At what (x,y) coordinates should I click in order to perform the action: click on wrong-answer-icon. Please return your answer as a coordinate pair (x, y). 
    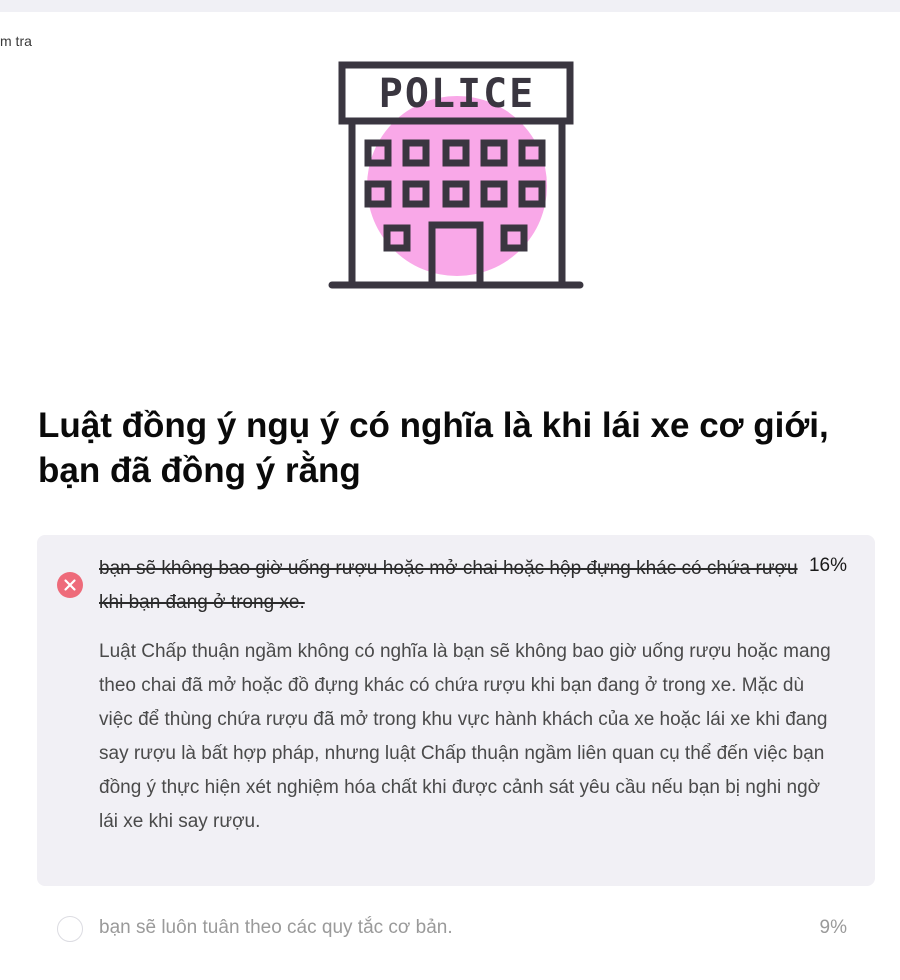
    Looking at the image, I should click on (70, 585).